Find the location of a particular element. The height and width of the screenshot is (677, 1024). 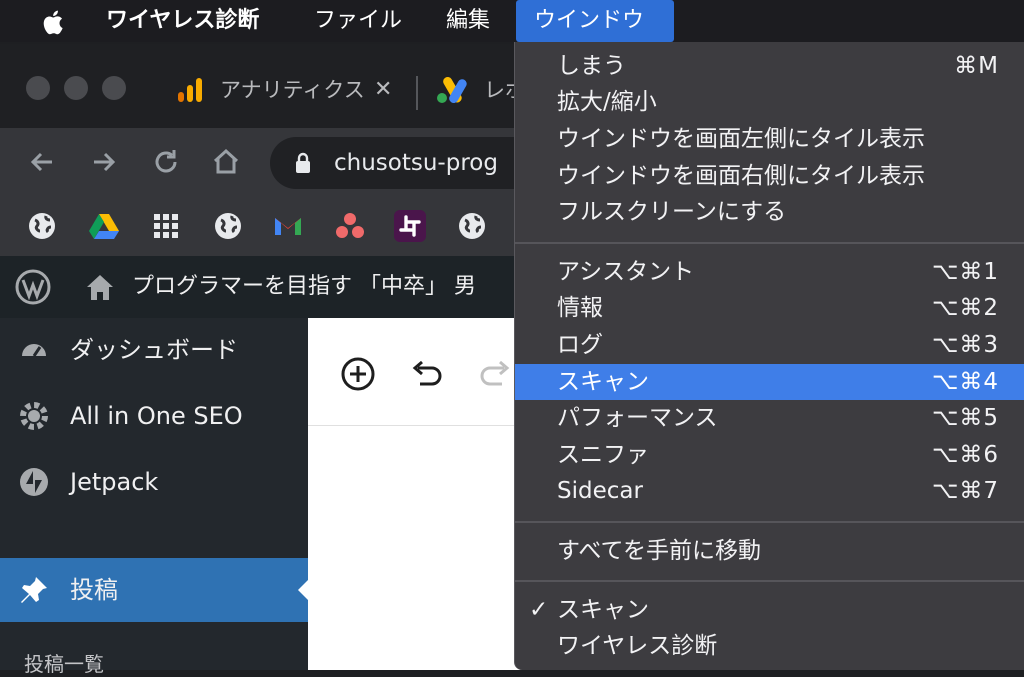

menu-item-log: ログ ⌥⌘3 is located at coordinates (769, 345).